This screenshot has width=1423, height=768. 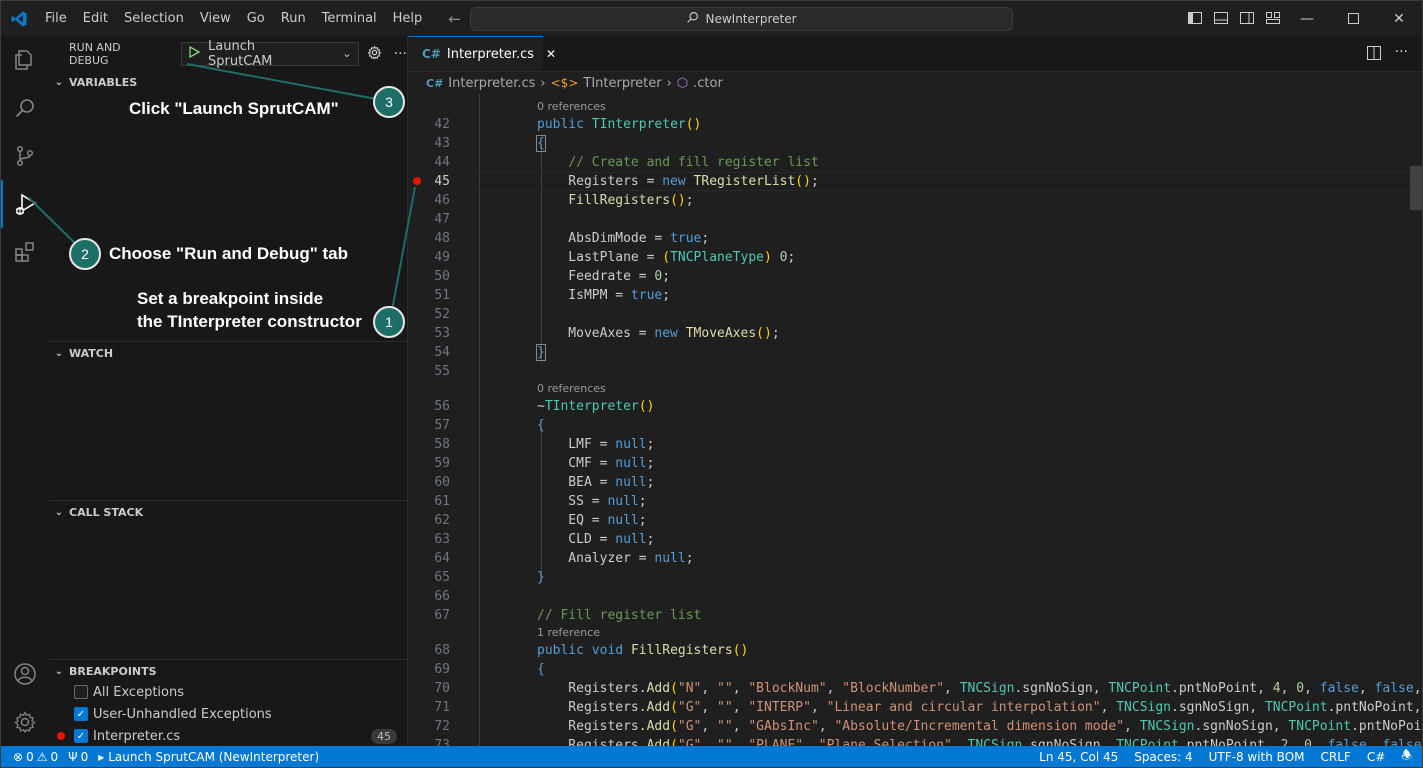 What do you see at coordinates (228, 82) in the screenshot?
I see `section-variables: ⌄ VARIABLES` at bounding box center [228, 82].